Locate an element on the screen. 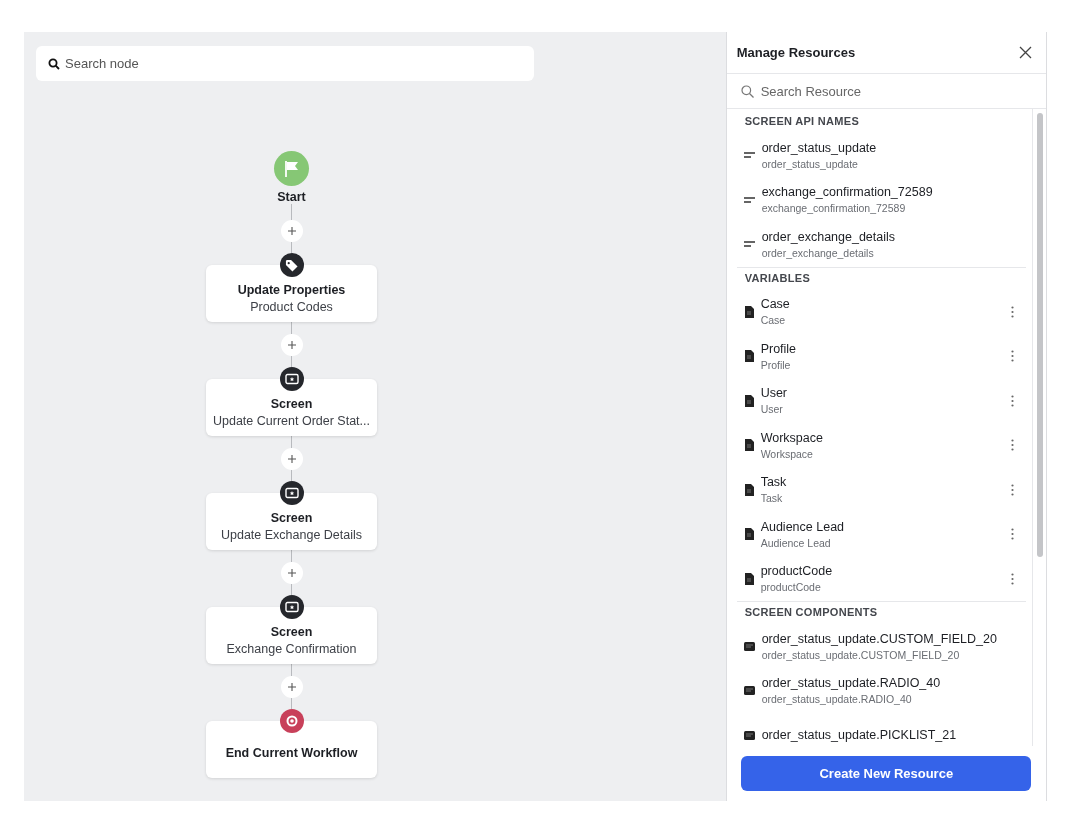 The image size is (1076, 834). resource-name: order_status_update.RADIO_40 is located at coordinates (851, 683).